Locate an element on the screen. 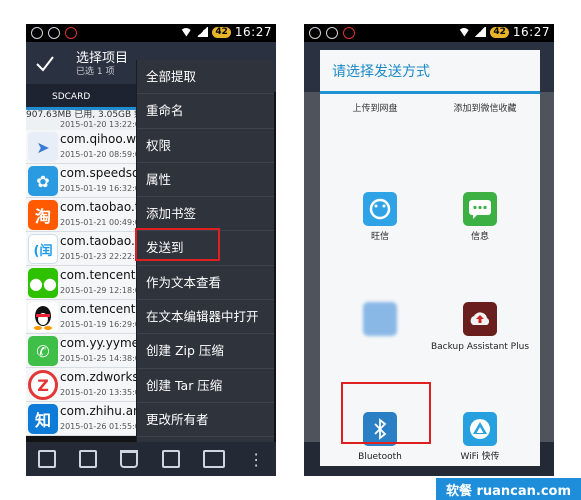 The height and width of the screenshot is (500, 581). list-item: ✿ com.speedso 2015-01-19 16:32:0 is located at coordinates (81, 181).